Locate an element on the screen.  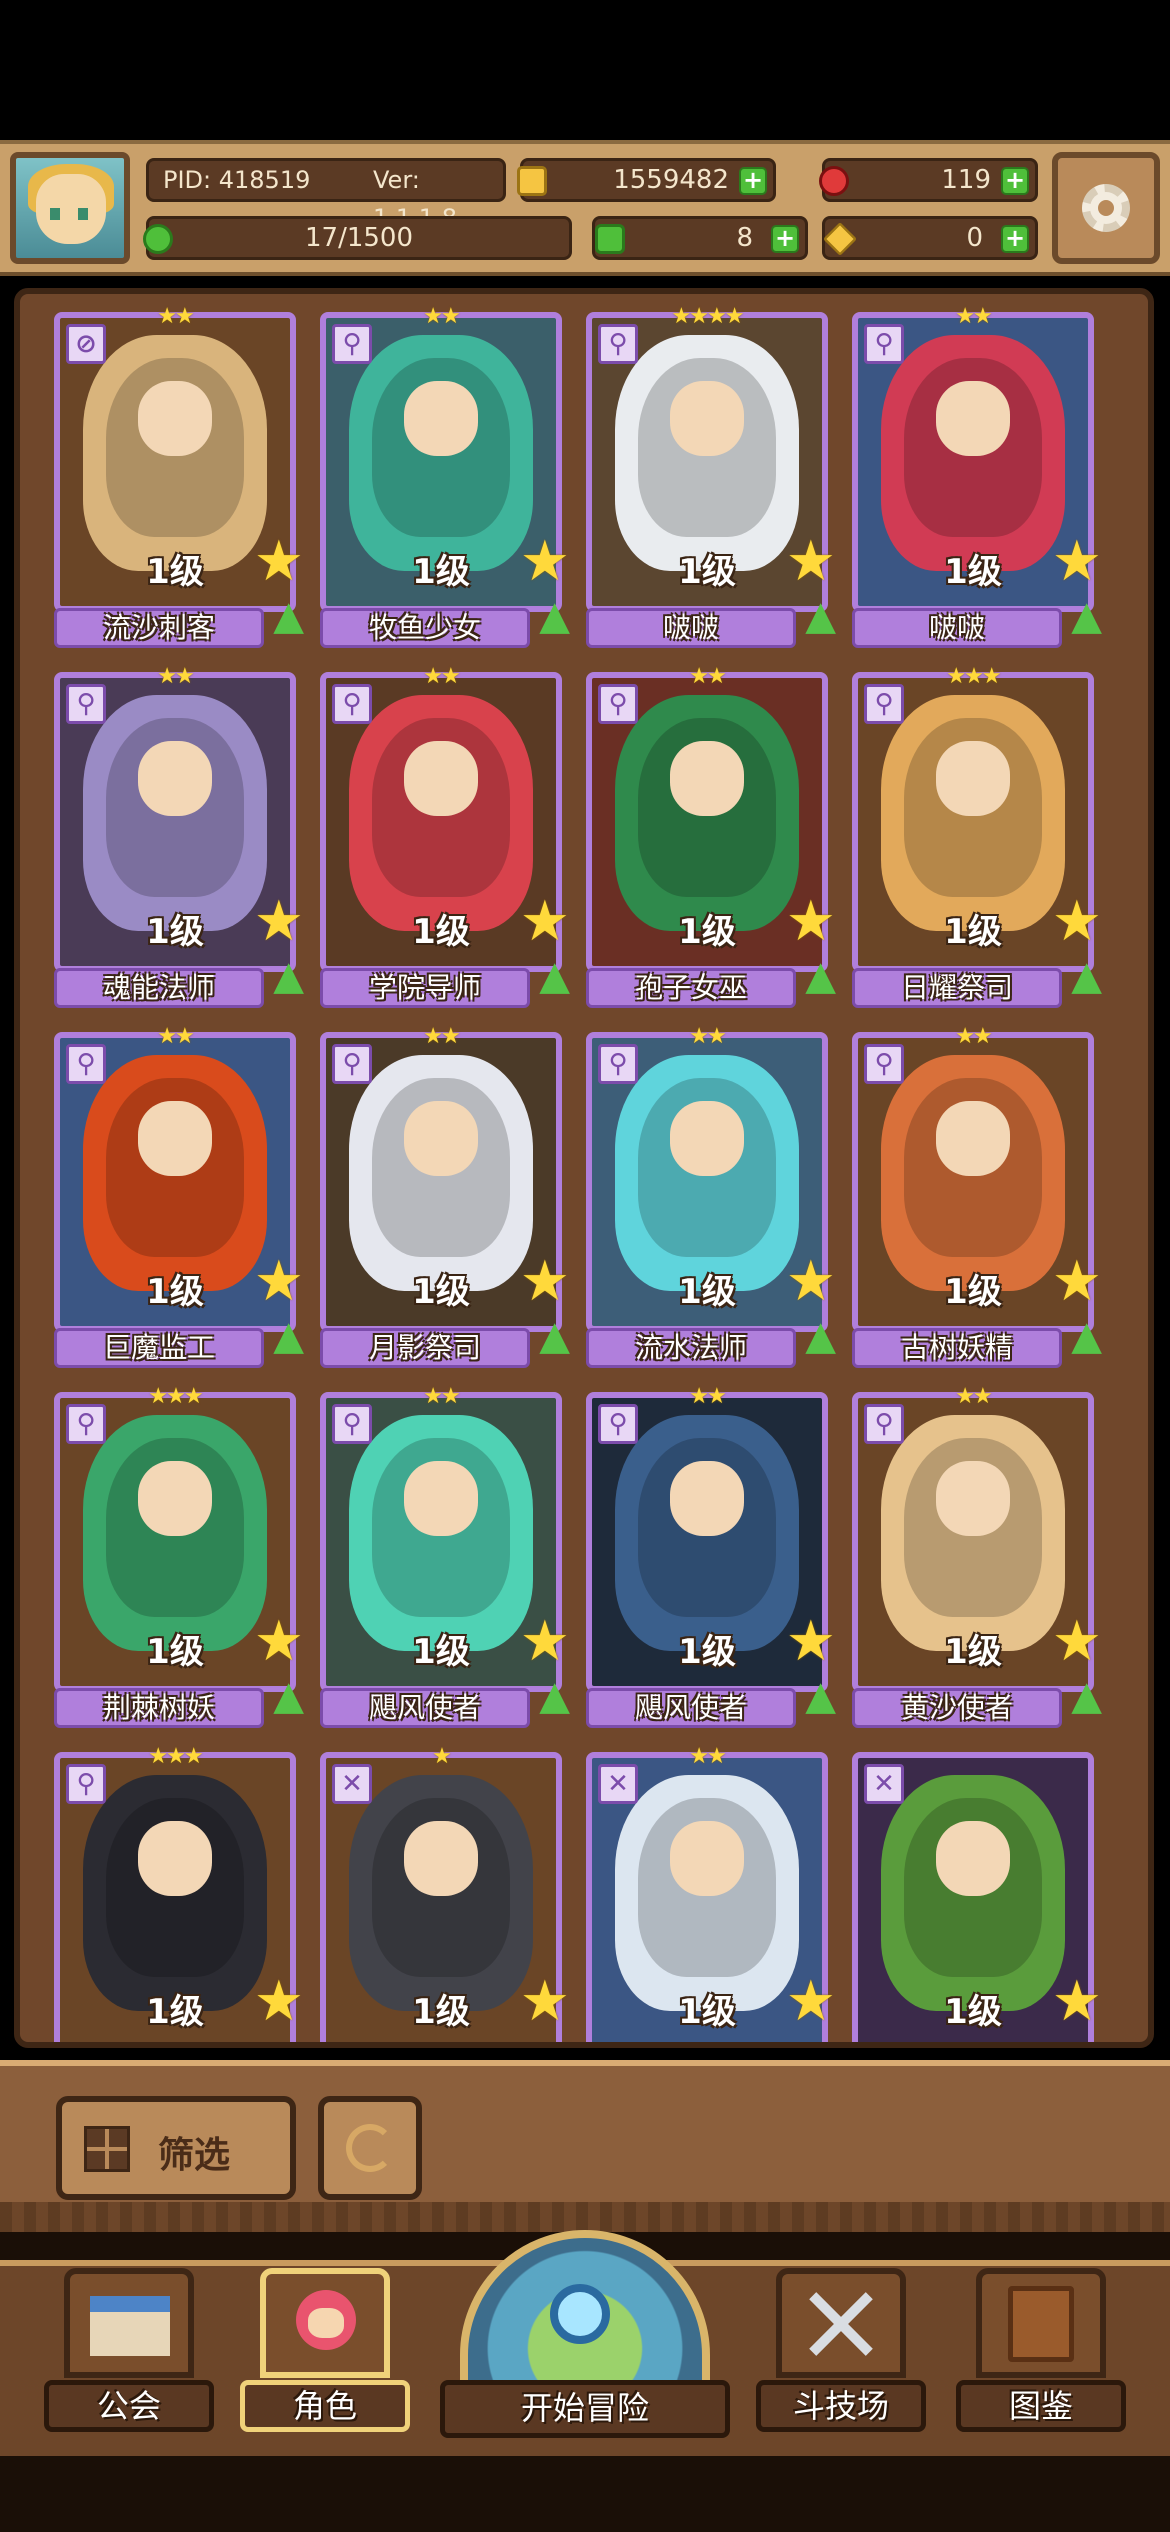
nav-guild: 公会 is located at coordinates (129, 2356).